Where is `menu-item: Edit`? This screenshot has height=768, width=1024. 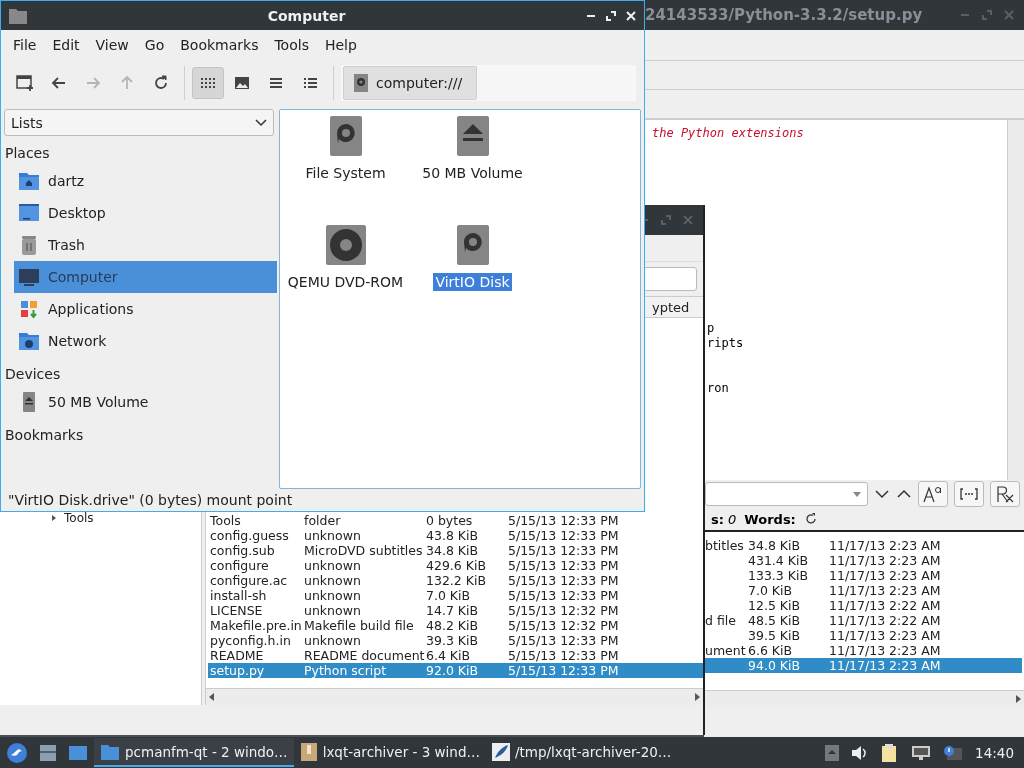 menu-item: Edit is located at coordinates (66, 45).